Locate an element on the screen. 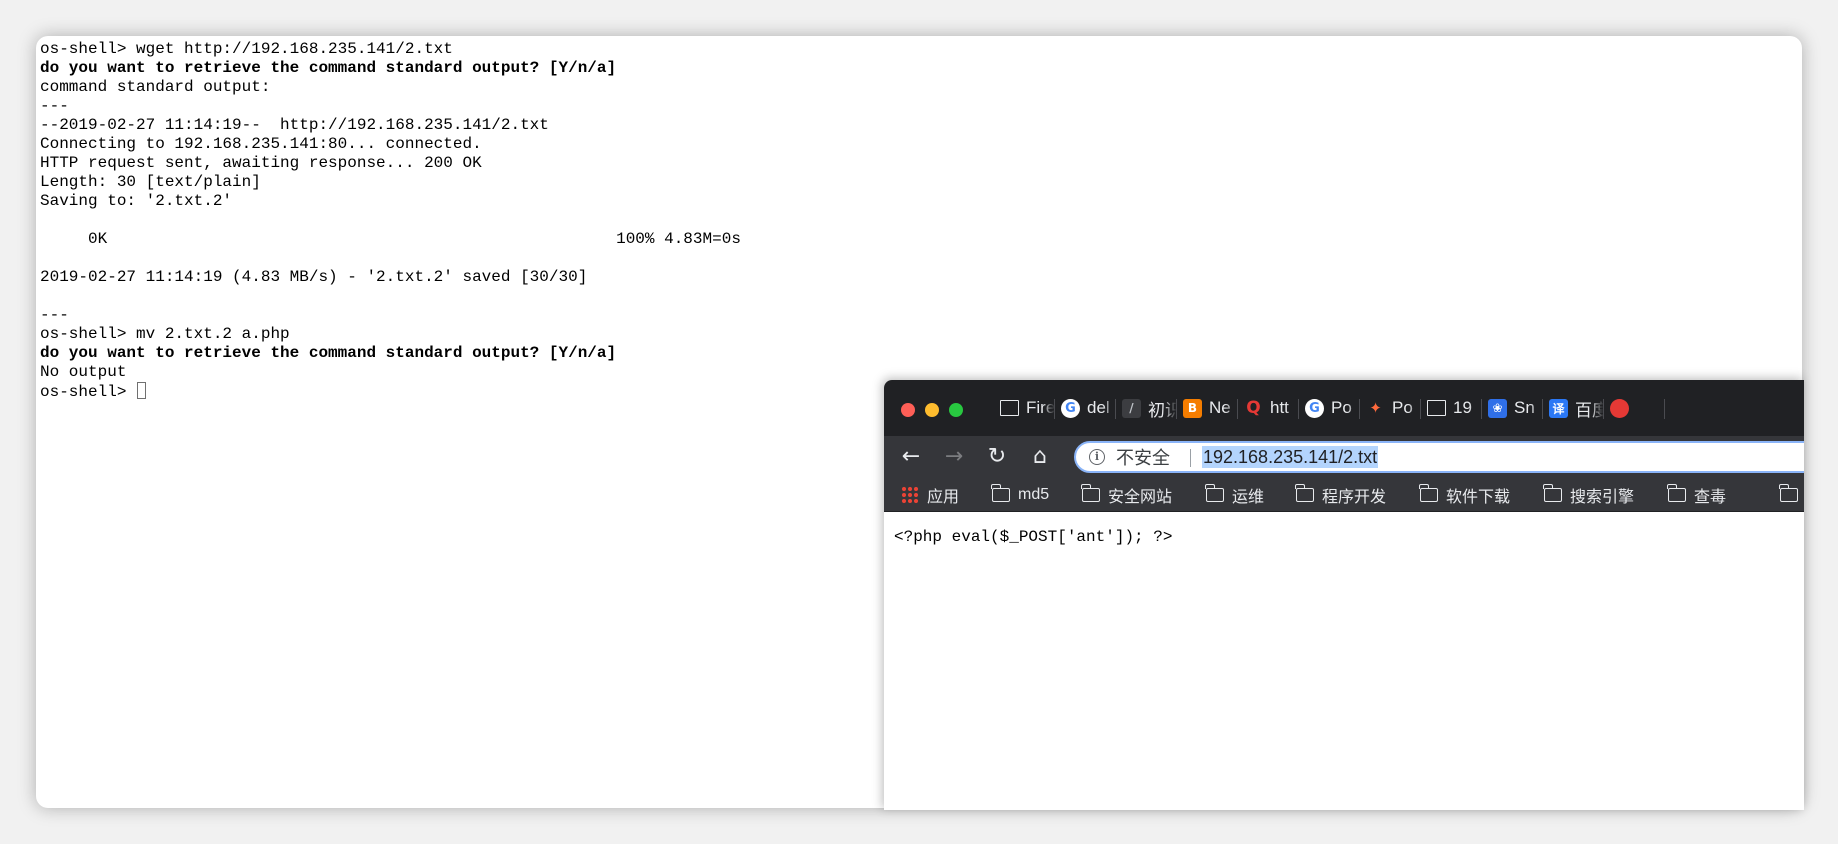 Image resolution: width=1838 pixels, height=844 pixels. terminal-line: 0K 100% 4.83M=0s is located at coordinates (390, 239).